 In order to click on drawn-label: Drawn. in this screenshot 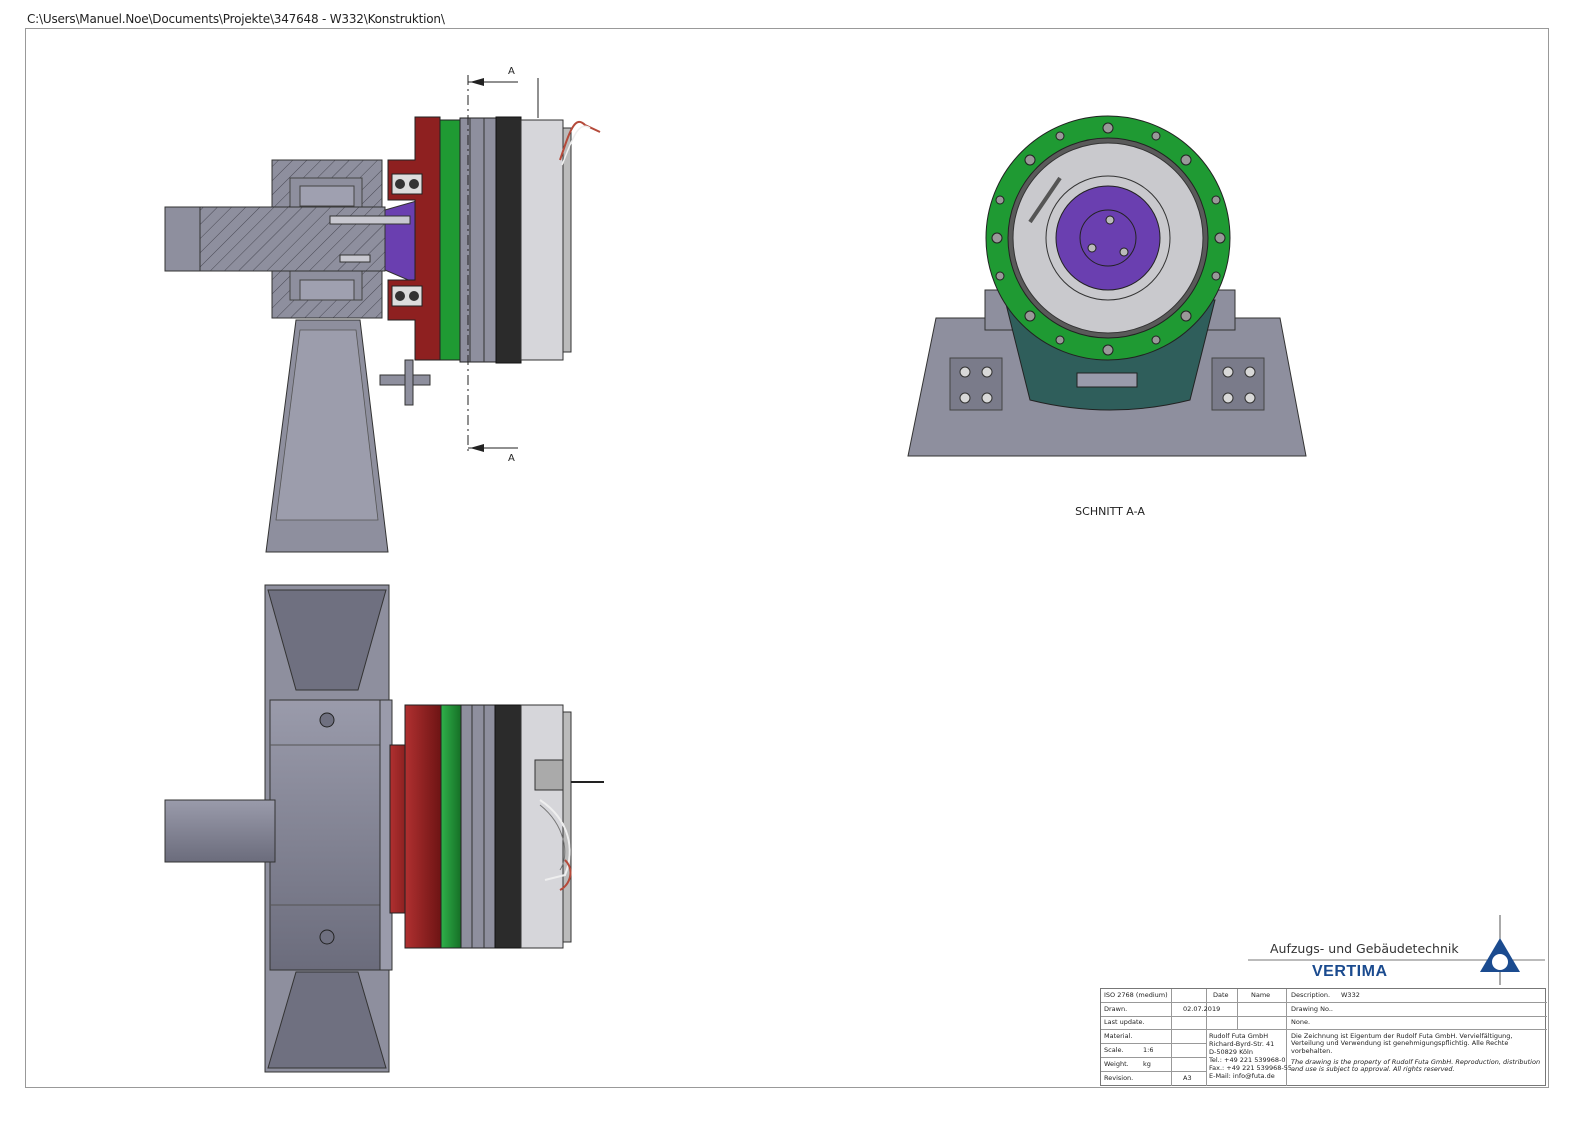, I will do `click(1116, 1009)`.